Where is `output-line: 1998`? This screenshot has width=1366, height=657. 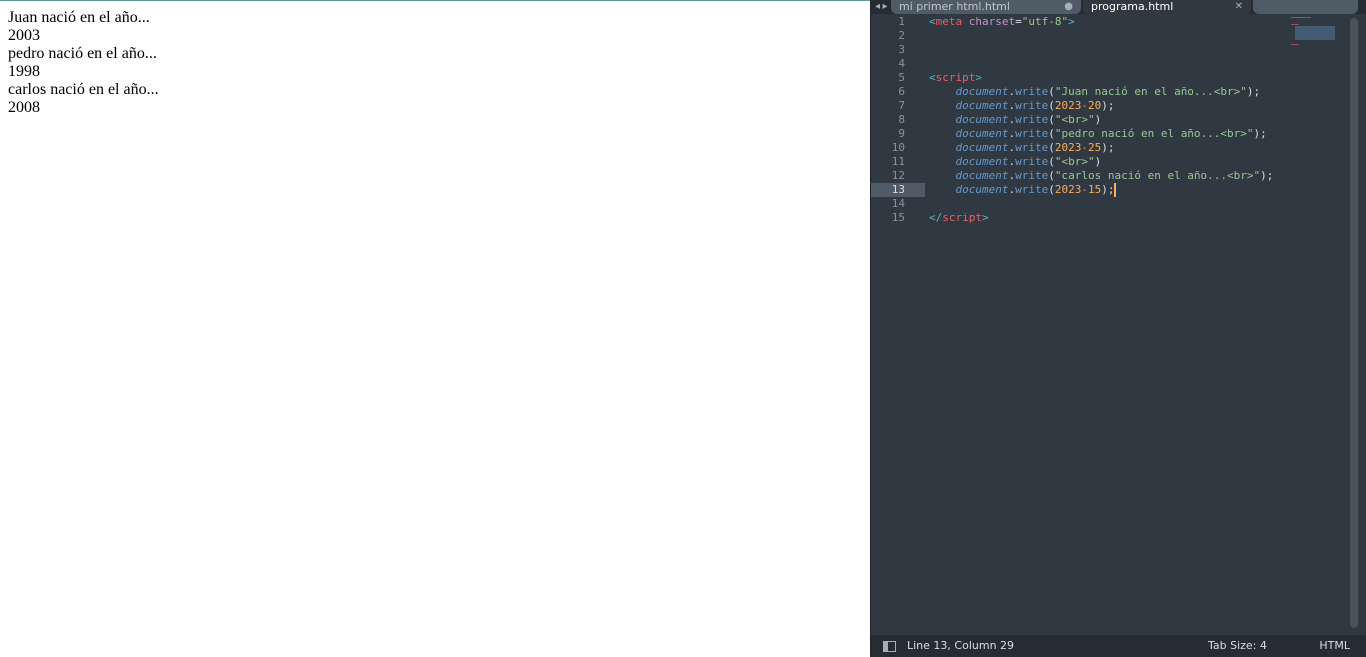 output-line: 1998 is located at coordinates (24, 71).